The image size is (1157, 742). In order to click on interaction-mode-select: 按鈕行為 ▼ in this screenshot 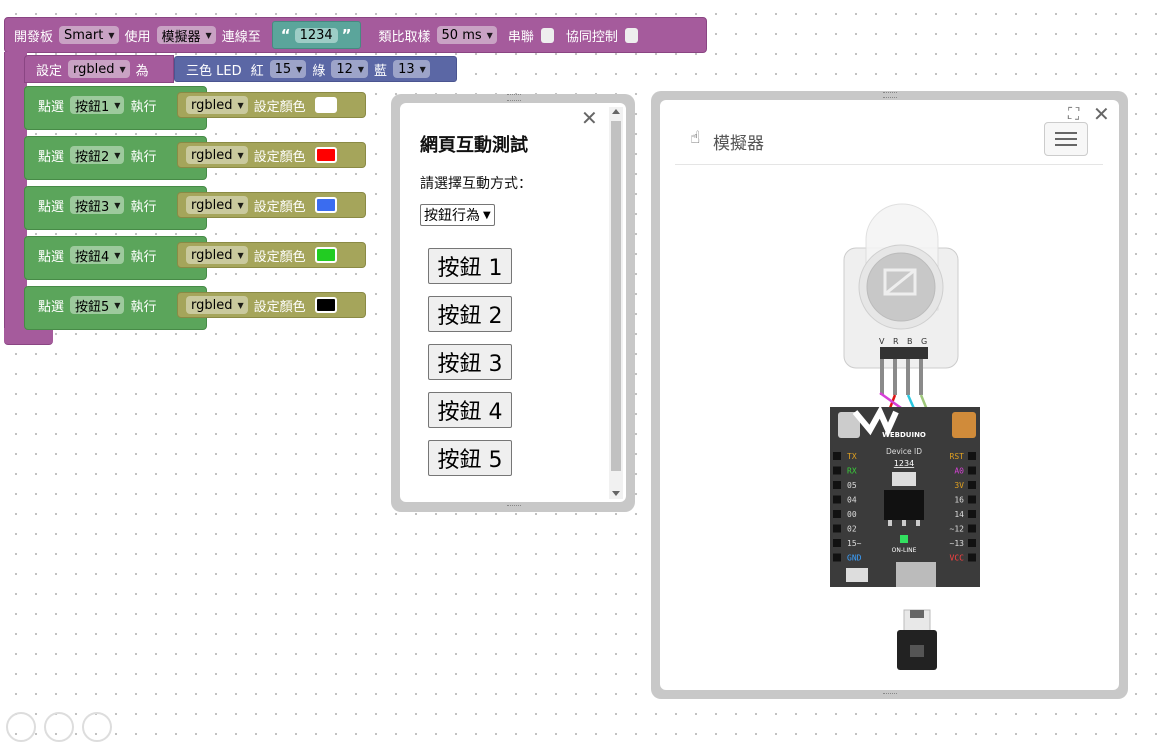, I will do `click(457, 215)`.